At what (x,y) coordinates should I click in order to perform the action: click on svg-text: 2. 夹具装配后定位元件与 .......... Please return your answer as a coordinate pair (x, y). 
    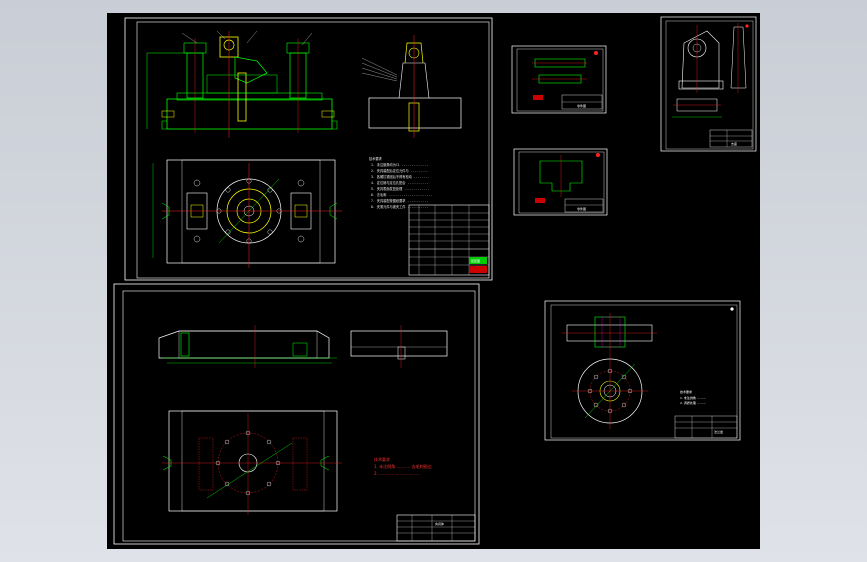
    Looking at the image, I should click on (399, 170).